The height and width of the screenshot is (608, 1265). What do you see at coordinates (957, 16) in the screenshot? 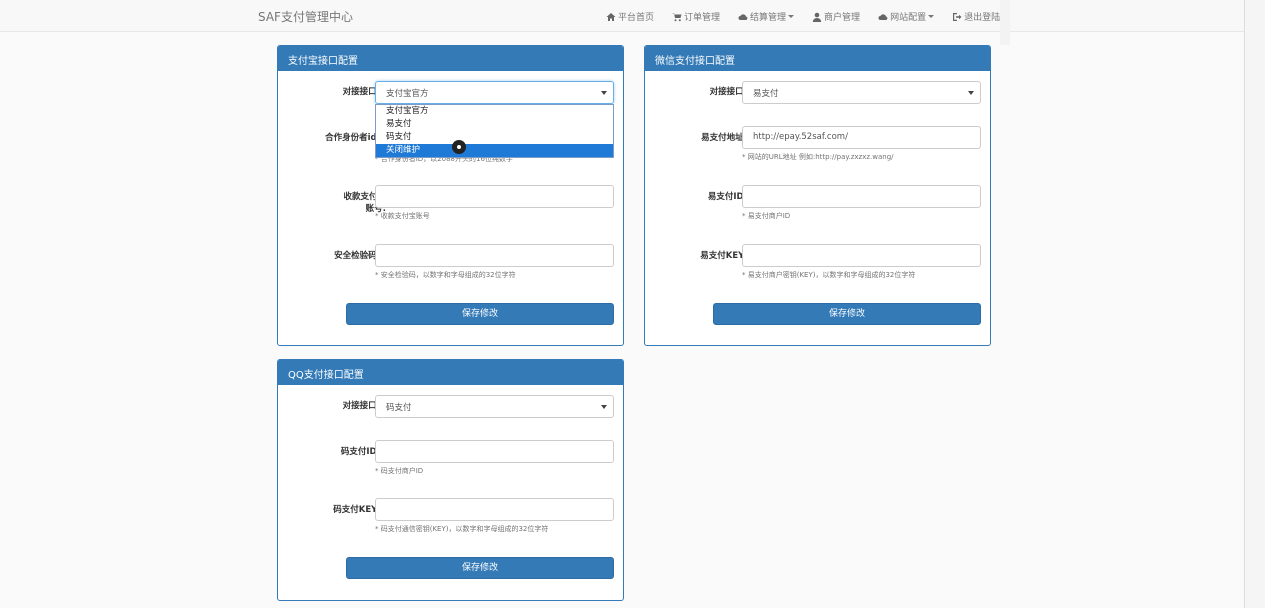
I see `logout-icon` at bounding box center [957, 16].